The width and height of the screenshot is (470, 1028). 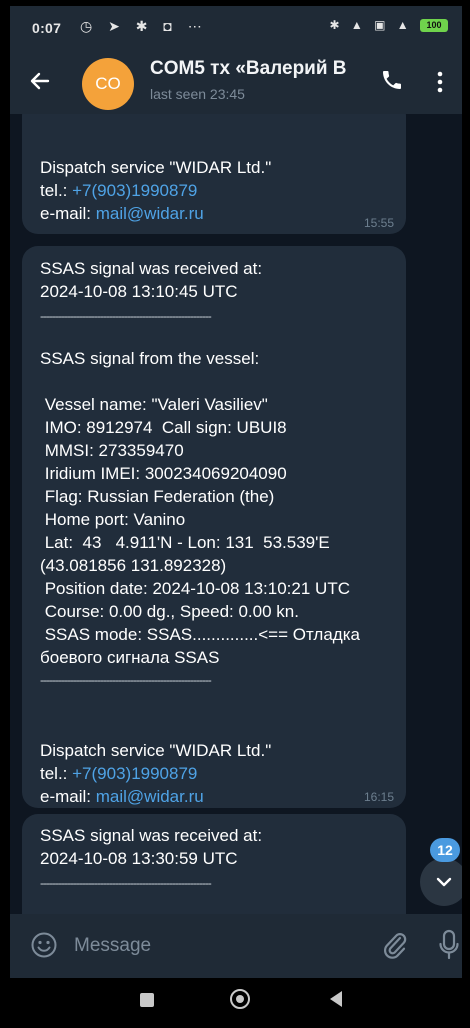 I want to click on emoji-icon, so click(x=44, y=945).